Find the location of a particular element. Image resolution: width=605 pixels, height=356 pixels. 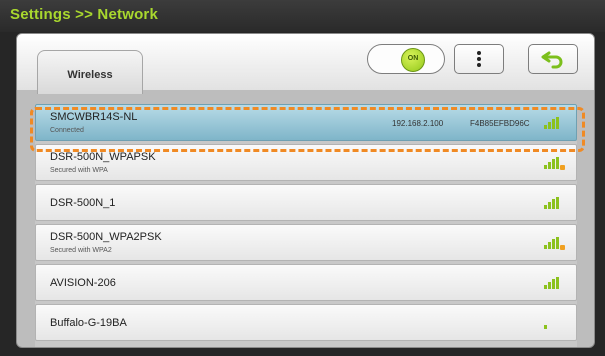

vertical-ellipsis-icon is located at coordinates (479, 59).